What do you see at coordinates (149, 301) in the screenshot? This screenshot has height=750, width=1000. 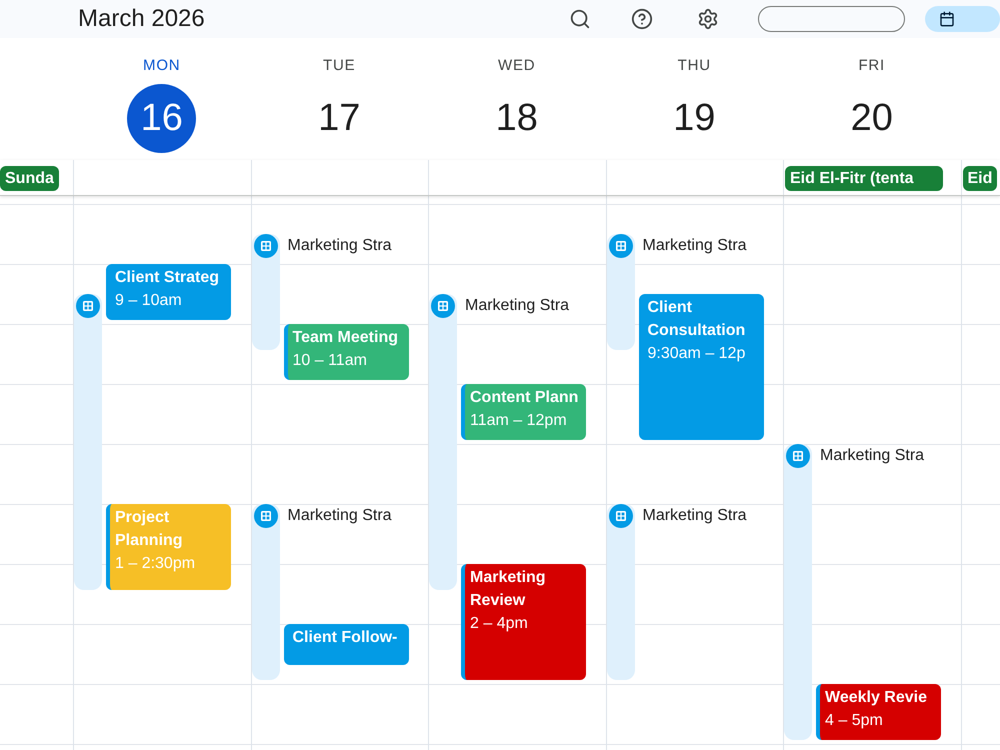 I see `event-time: 9 – 10am` at bounding box center [149, 301].